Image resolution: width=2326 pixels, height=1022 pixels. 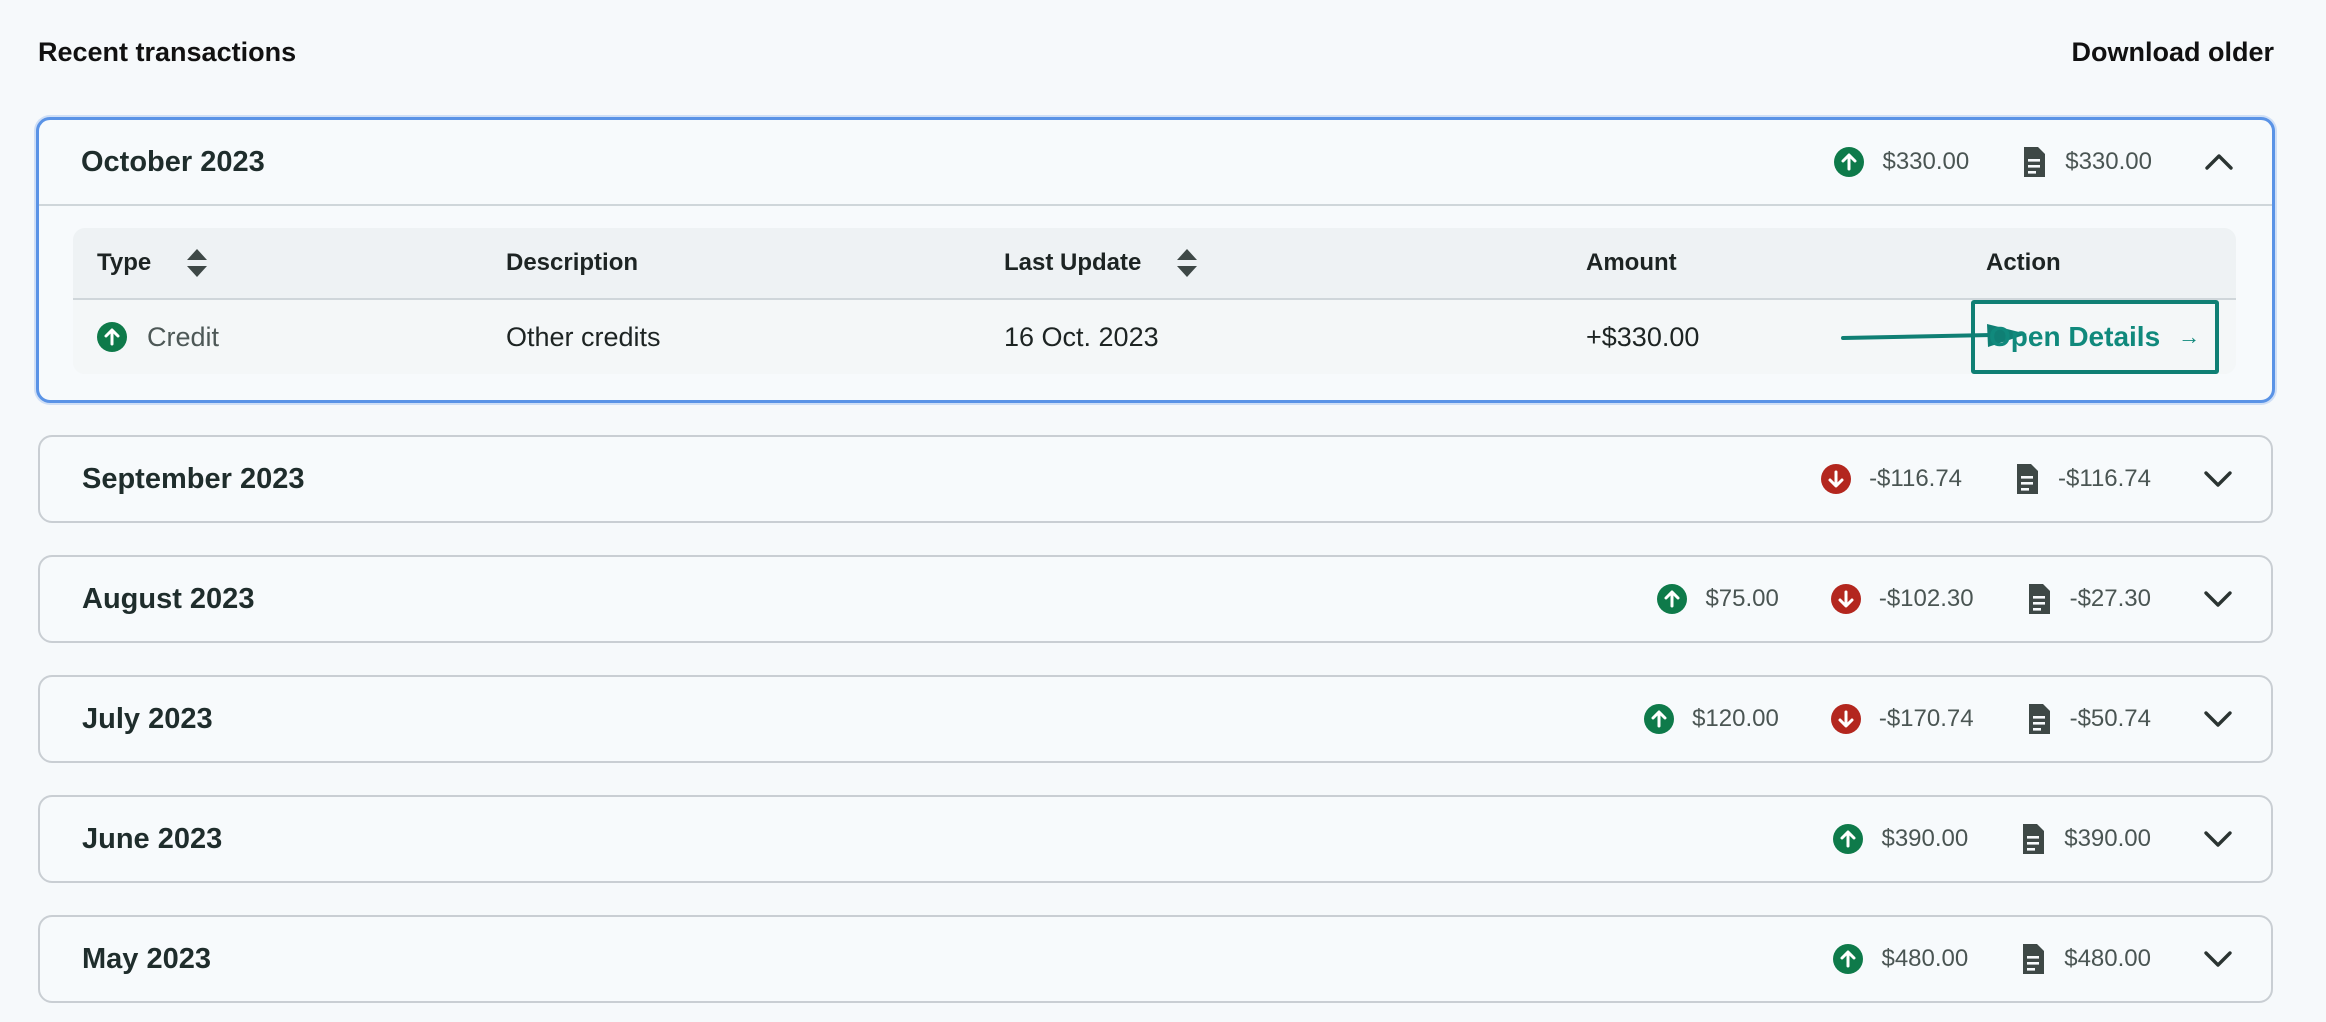 I want to click on debit-summary: -$116.74, so click(x=1891, y=479).